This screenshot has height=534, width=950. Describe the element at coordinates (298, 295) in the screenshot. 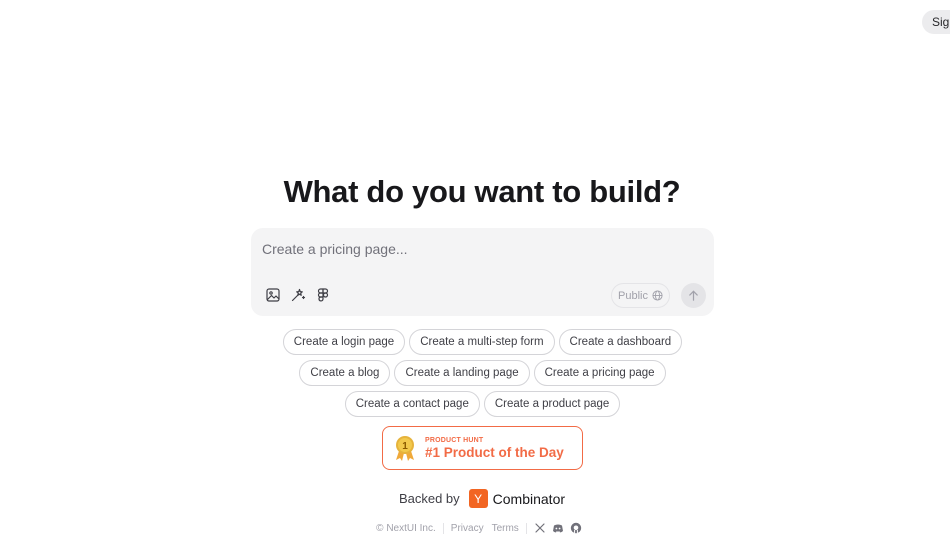

I see `wand-icon` at that location.